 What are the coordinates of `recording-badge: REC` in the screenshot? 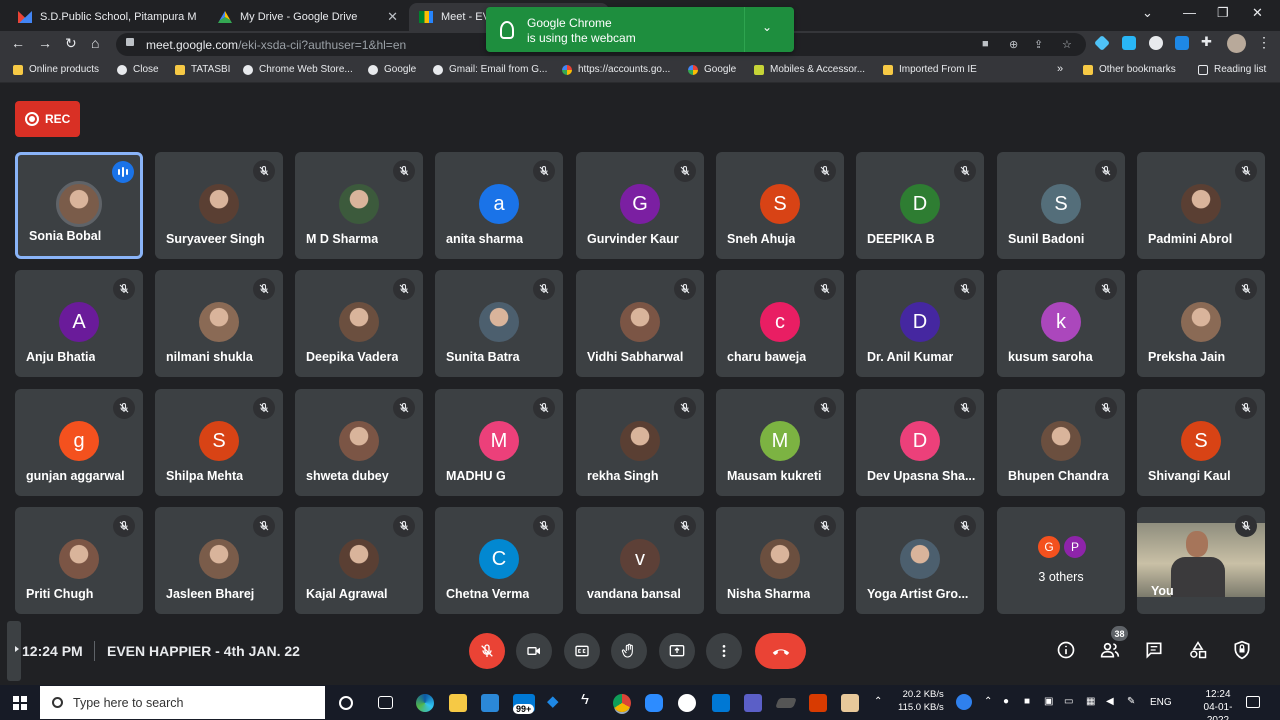 It's located at (47, 119).